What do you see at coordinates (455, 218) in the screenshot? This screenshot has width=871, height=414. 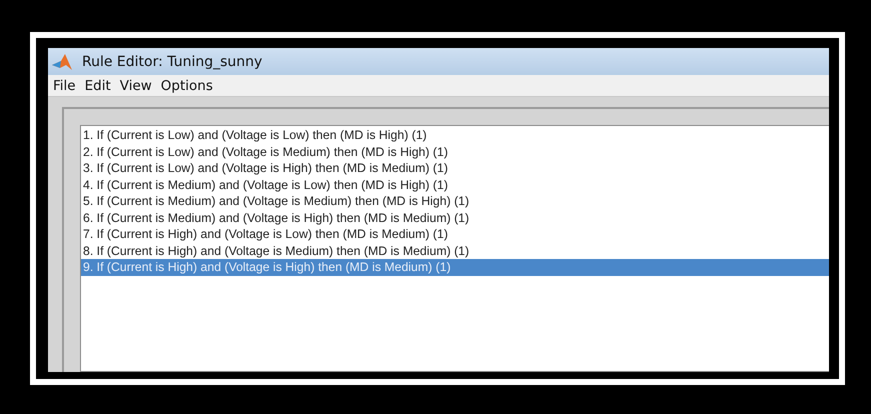 I see `rule-row: 6. If (Current is Medium) and (Voltage is High) then (MD is Medium) (1)` at bounding box center [455, 218].